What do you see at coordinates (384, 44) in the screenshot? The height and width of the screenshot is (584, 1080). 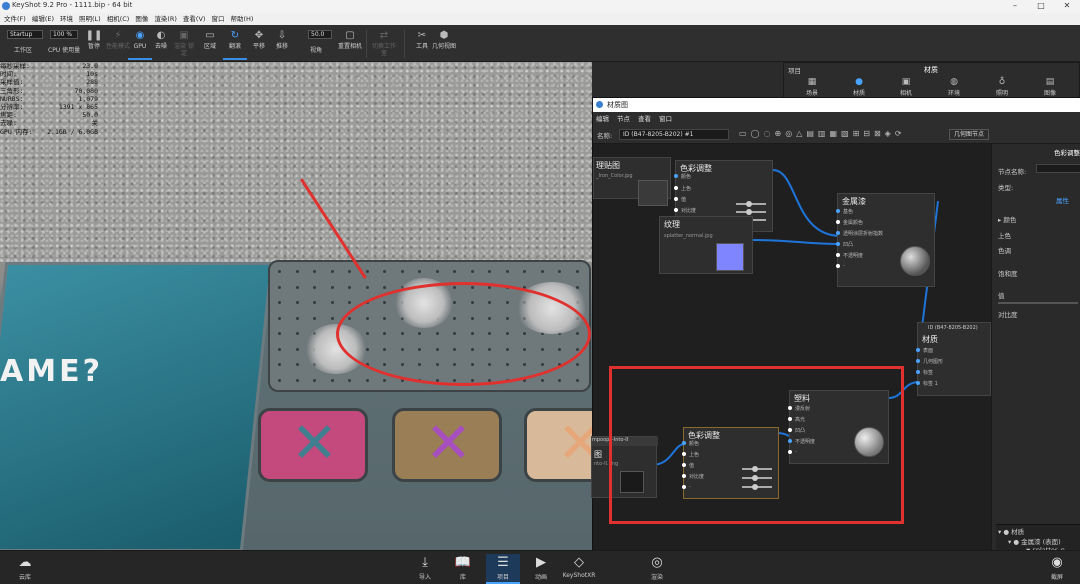 I see `switch-studio-button: ⇄ 切换工作室` at bounding box center [384, 44].